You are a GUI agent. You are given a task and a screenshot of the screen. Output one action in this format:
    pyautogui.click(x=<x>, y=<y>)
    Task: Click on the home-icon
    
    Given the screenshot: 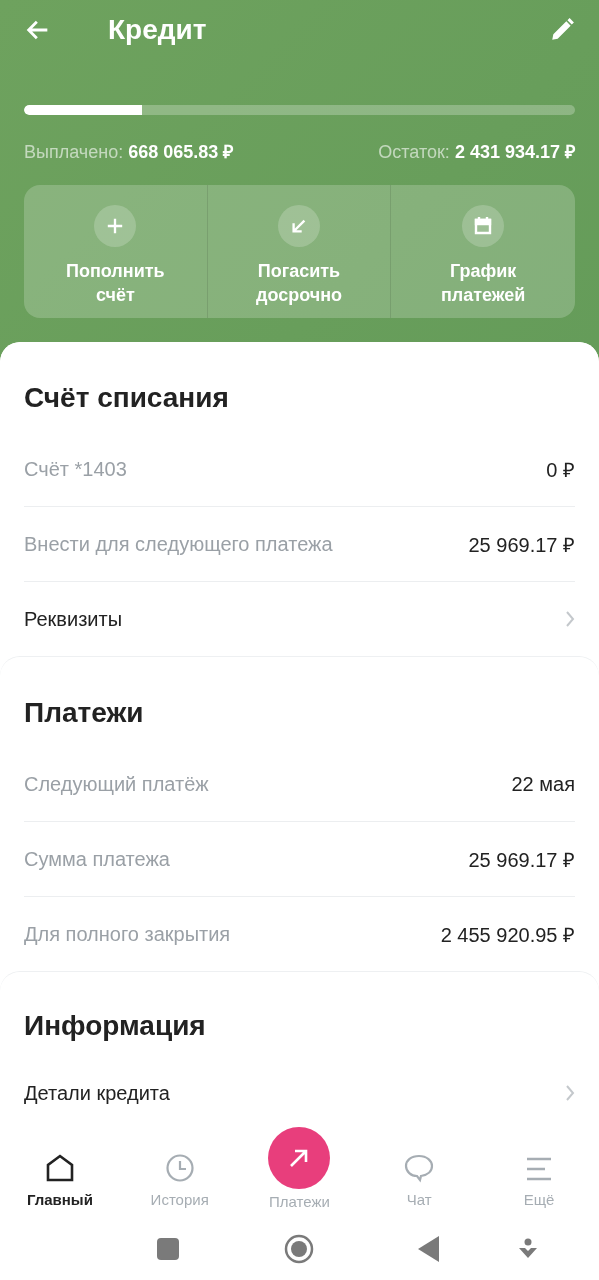 What is the action you would take?
    pyautogui.click(x=59, y=1168)
    